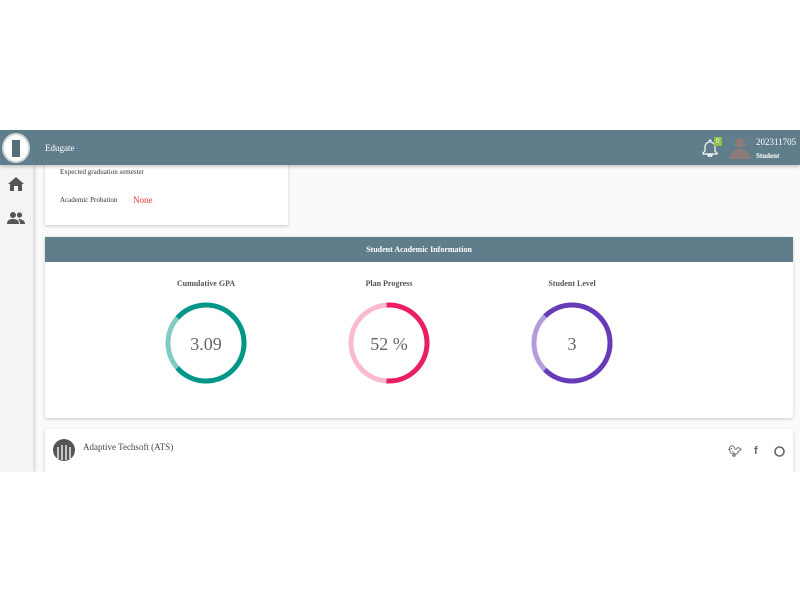  What do you see at coordinates (206, 332) in the screenshot?
I see `gauge-gpa: Cumulative GPA 3.09` at bounding box center [206, 332].